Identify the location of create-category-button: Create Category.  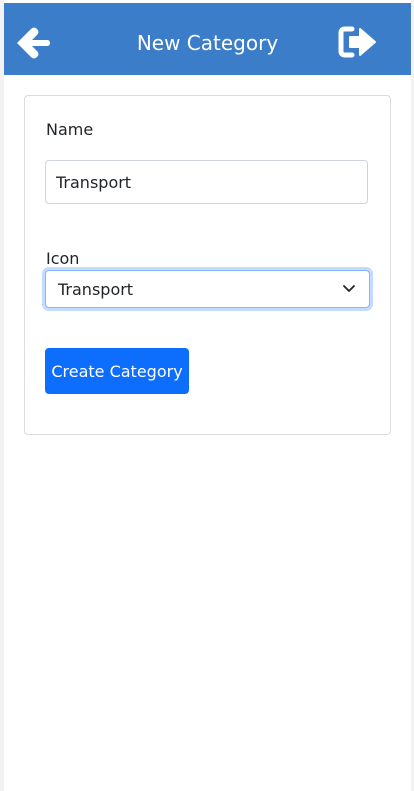
(117, 371).